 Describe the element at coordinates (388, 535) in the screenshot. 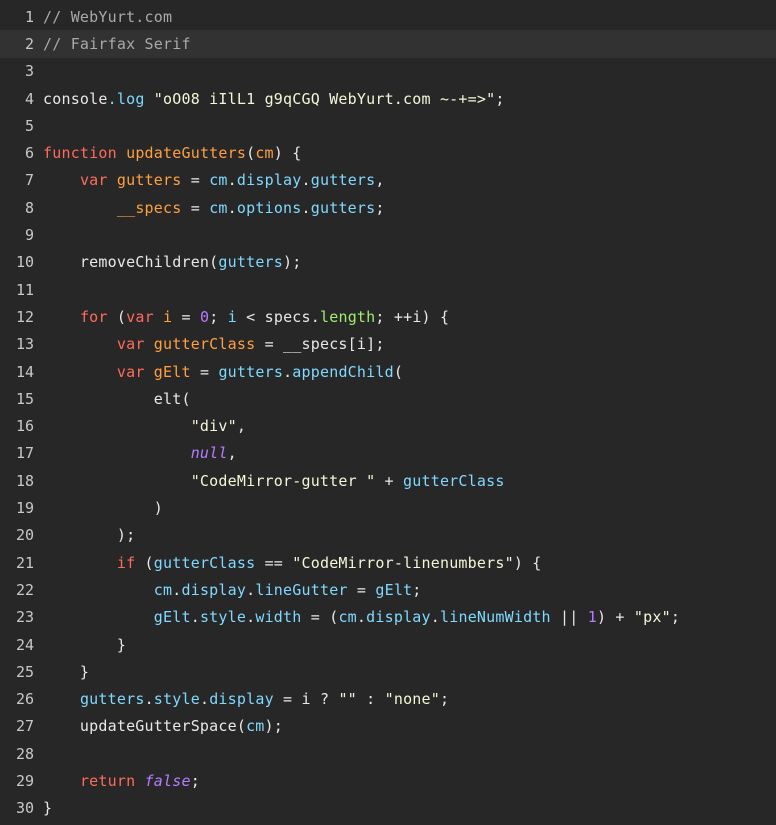

I see `code-line: 20 );` at that location.